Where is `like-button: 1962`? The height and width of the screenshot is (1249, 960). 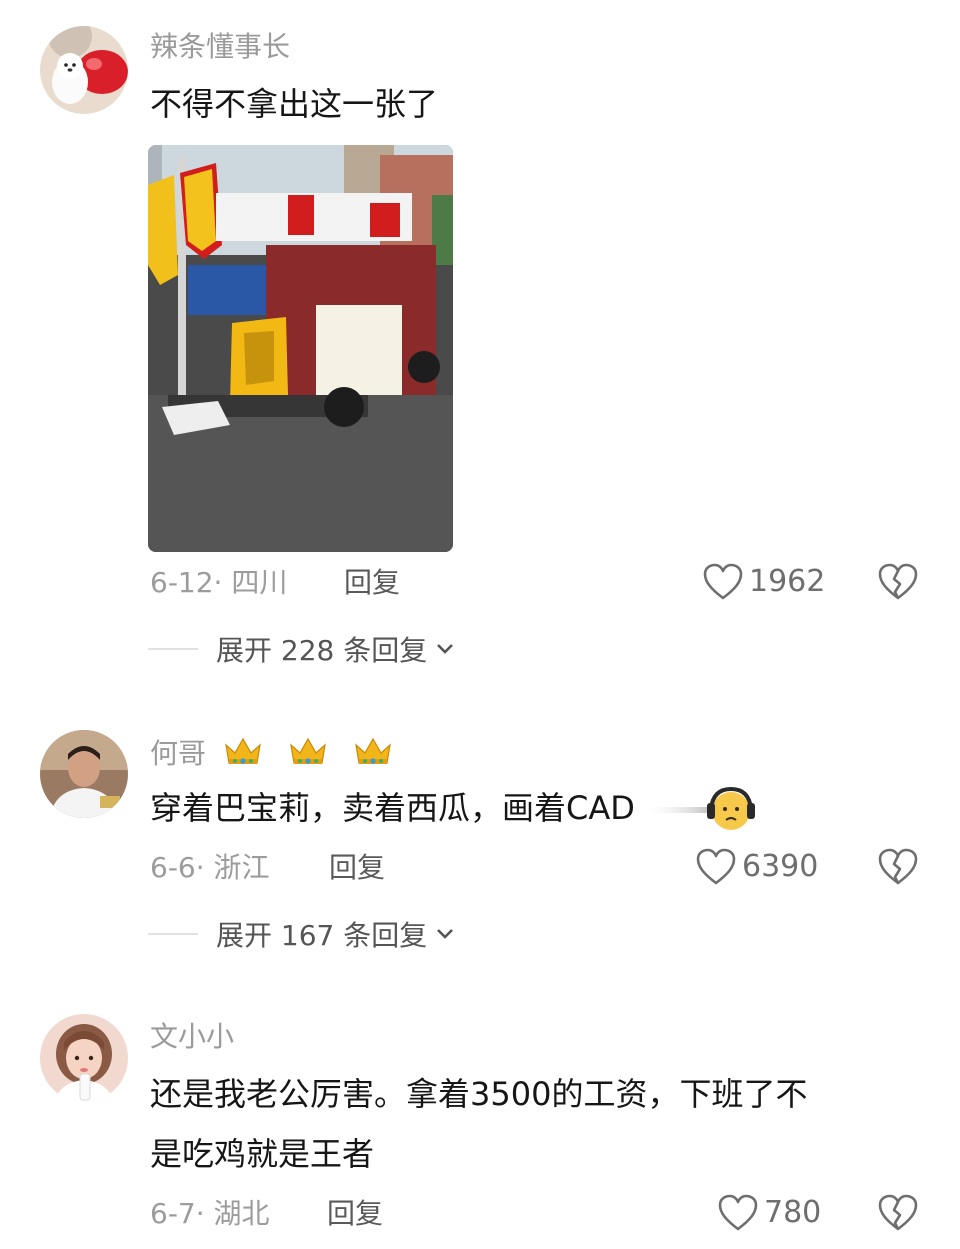 like-button: 1962 is located at coordinates (764, 582).